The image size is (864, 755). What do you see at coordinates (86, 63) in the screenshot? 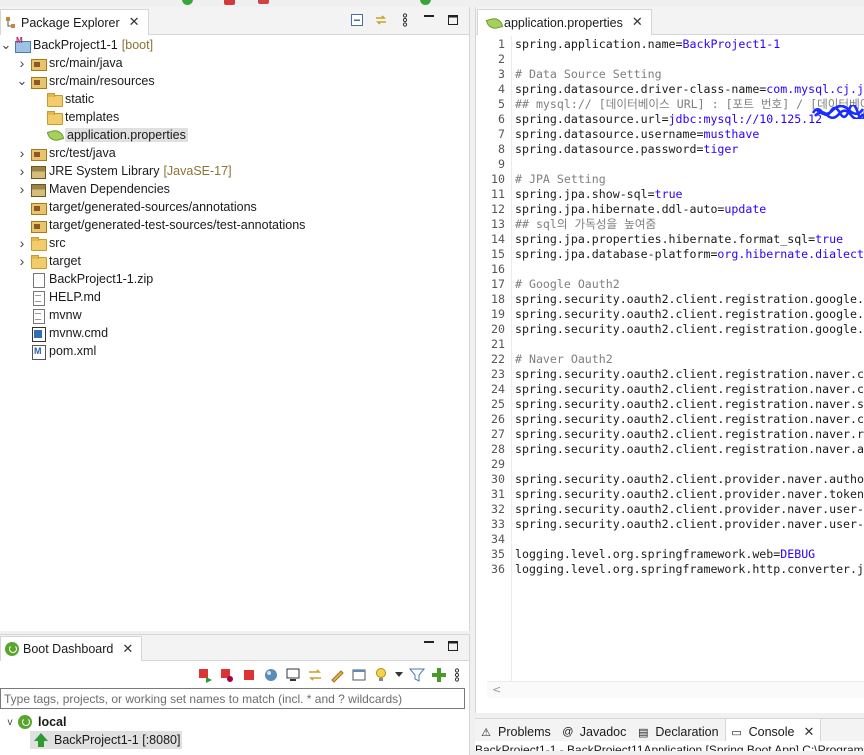
I see `tree-item-label: src/main/java` at bounding box center [86, 63].